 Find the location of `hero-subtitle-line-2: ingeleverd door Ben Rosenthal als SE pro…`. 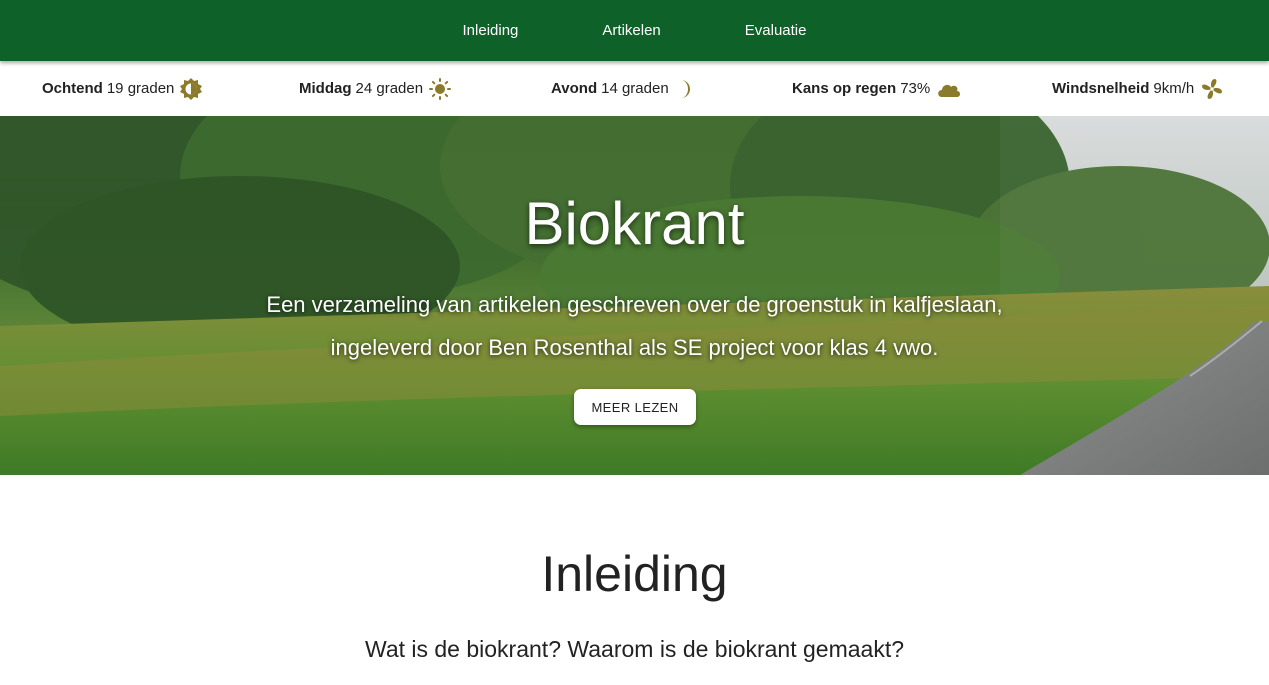

hero-subtitle-line-2: ingeleverd door Ben Rosenthal als SE pro… is located at coordinates (634, 347).